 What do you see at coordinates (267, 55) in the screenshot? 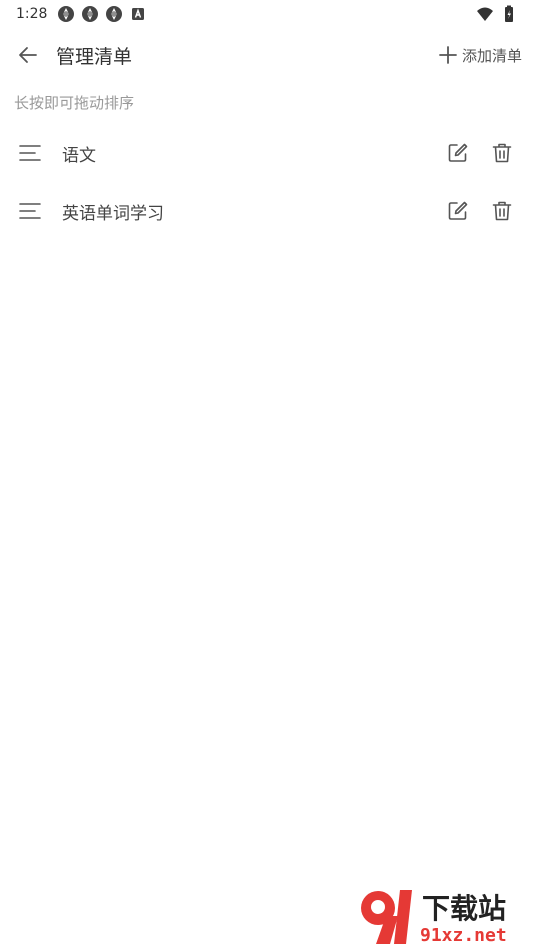
I see `top-app-bar: 管理清单 添加清单` at bounding box center [267, 55].